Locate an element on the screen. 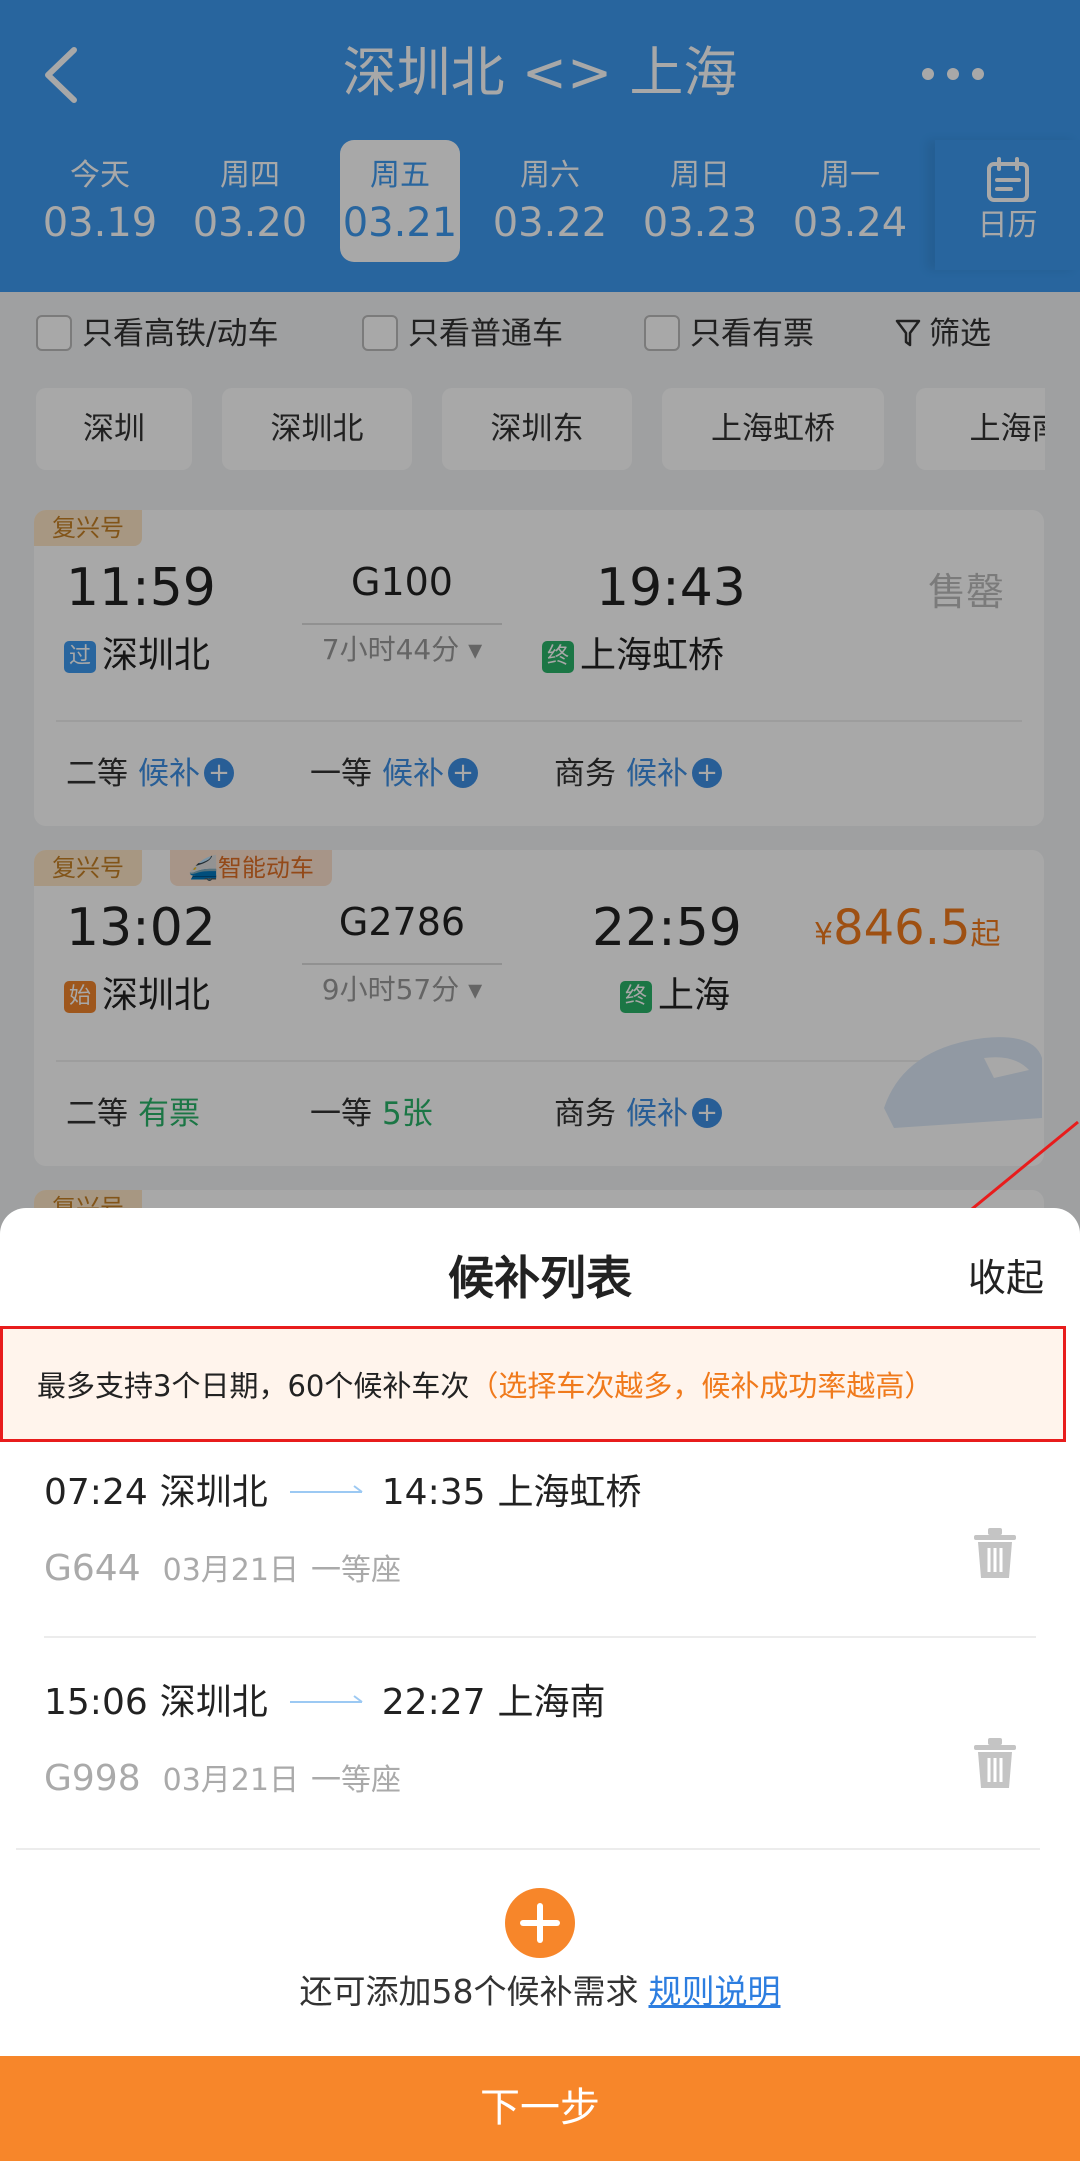 This screenshot has width=1080, height=2161. waitlist-route: 07:24 深圳北 14:35 上海虹桥 is located at coordinates (349, 1493).